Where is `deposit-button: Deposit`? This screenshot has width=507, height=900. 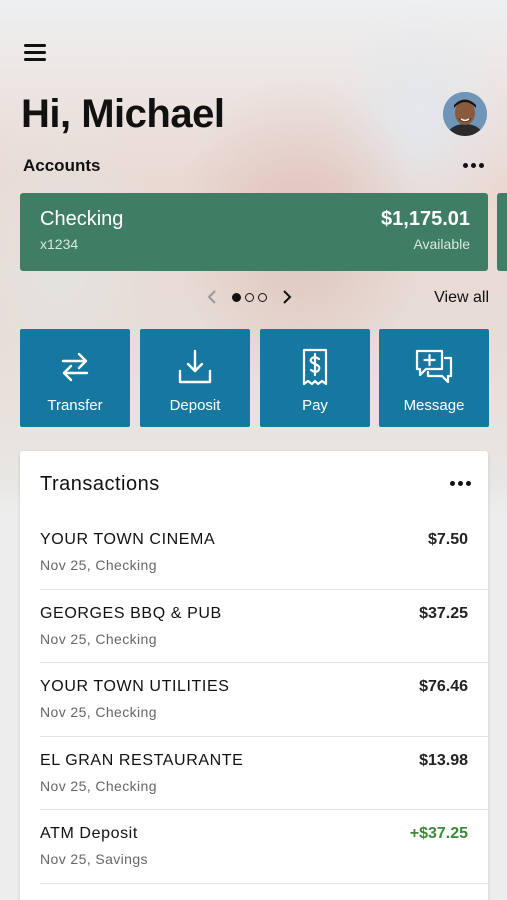
deposit-button: Deposit is located at coordinates (195, 378).